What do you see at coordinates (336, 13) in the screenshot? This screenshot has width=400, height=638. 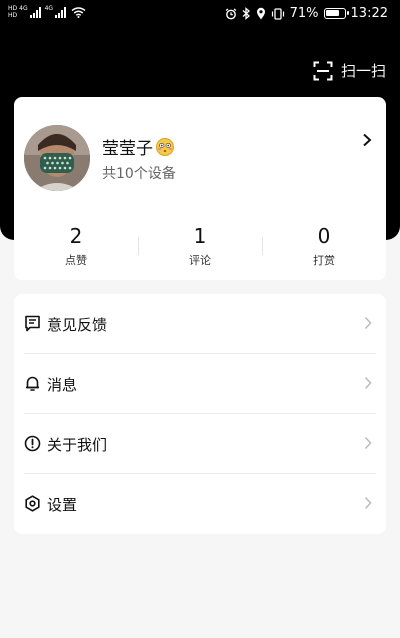 I see `battery-icon` at bounding box center [336, 13].